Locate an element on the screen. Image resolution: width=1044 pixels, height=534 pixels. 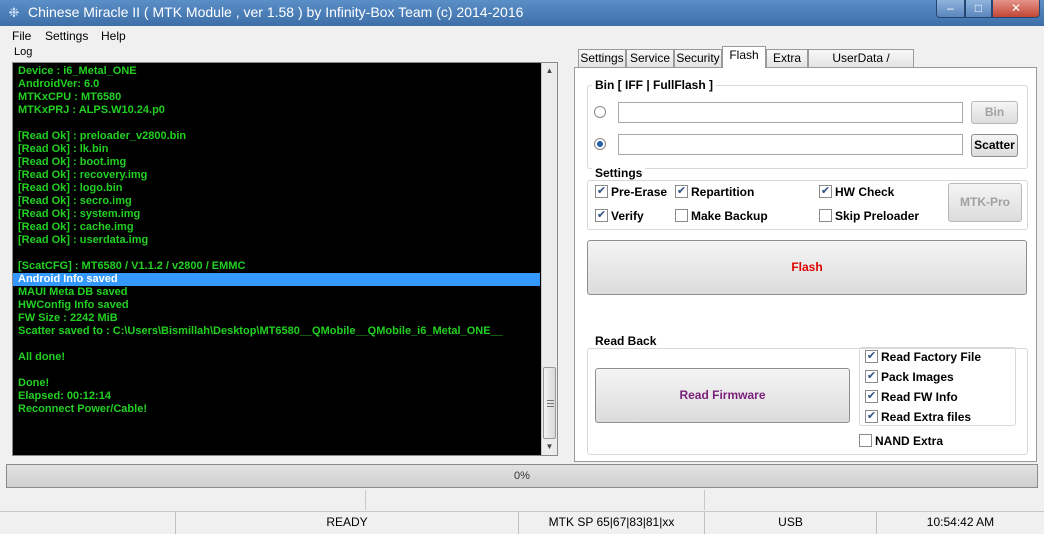
log-line: AndroidVer: 6.0 is located at coordinates (59, 84).